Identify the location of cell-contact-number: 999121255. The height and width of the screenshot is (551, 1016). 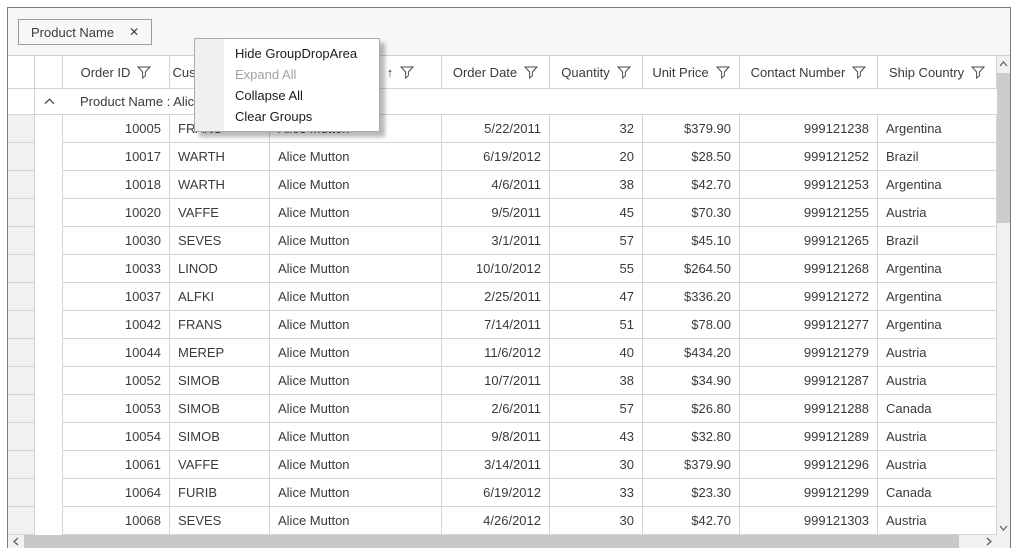
(809, 213).